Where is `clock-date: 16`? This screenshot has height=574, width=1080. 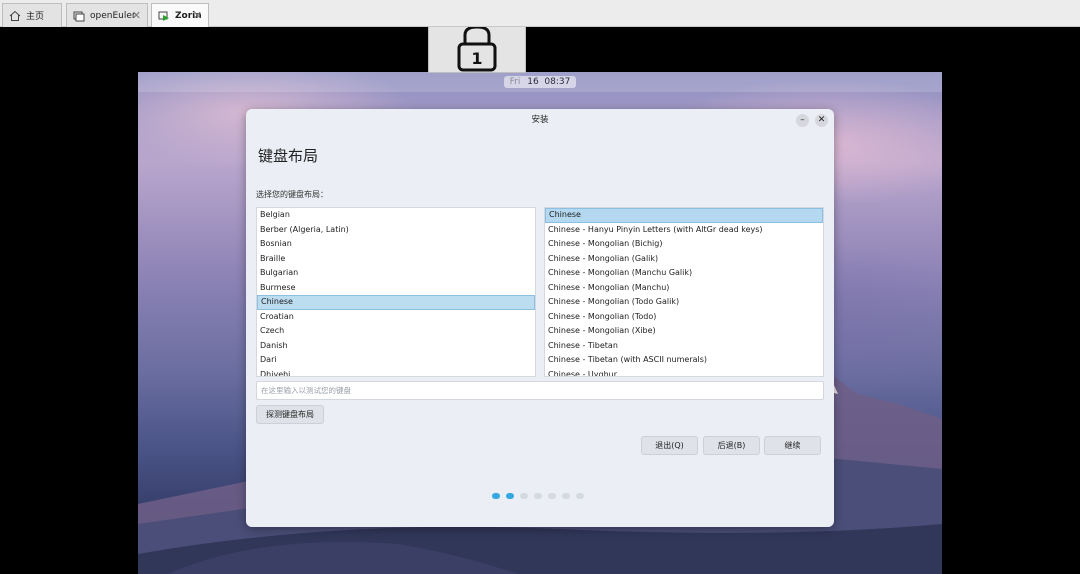 clock-date: 16 is located at coordinates (533, 82).